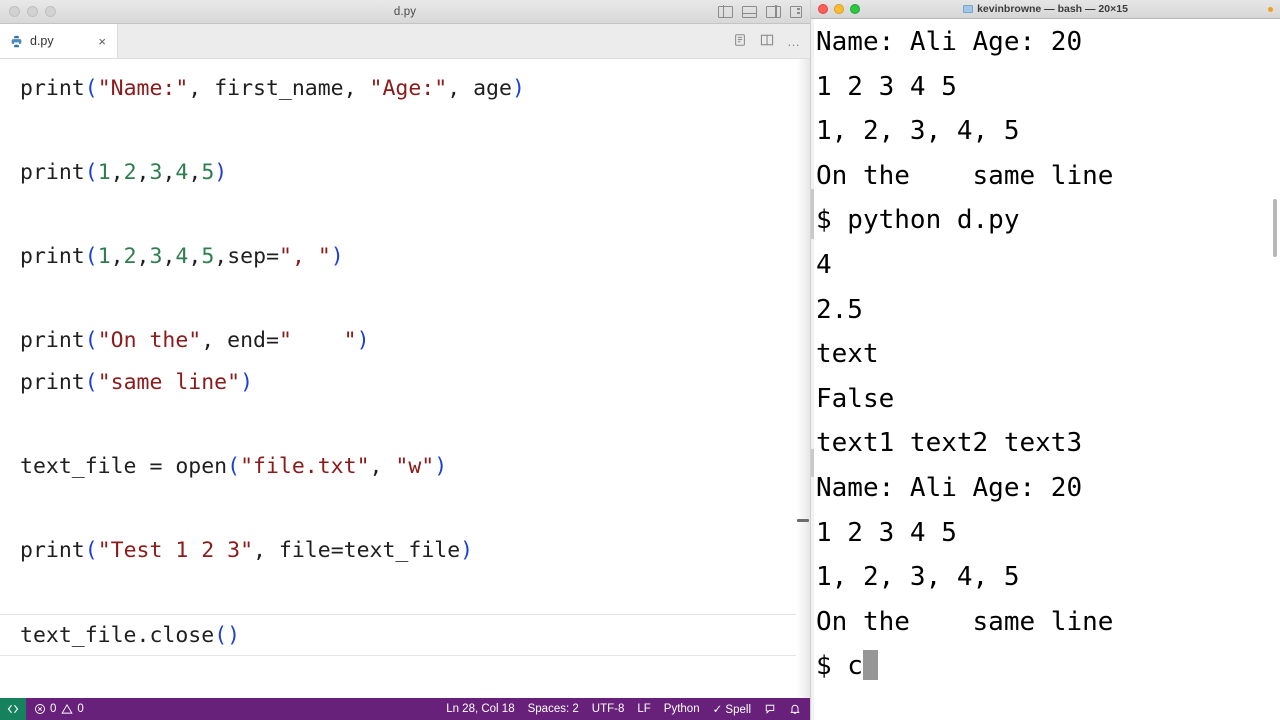  What do you see at coordinates (682, 709) in the screenshot?
I see `status-language-mode: Python` at bounding box center [682, 709].